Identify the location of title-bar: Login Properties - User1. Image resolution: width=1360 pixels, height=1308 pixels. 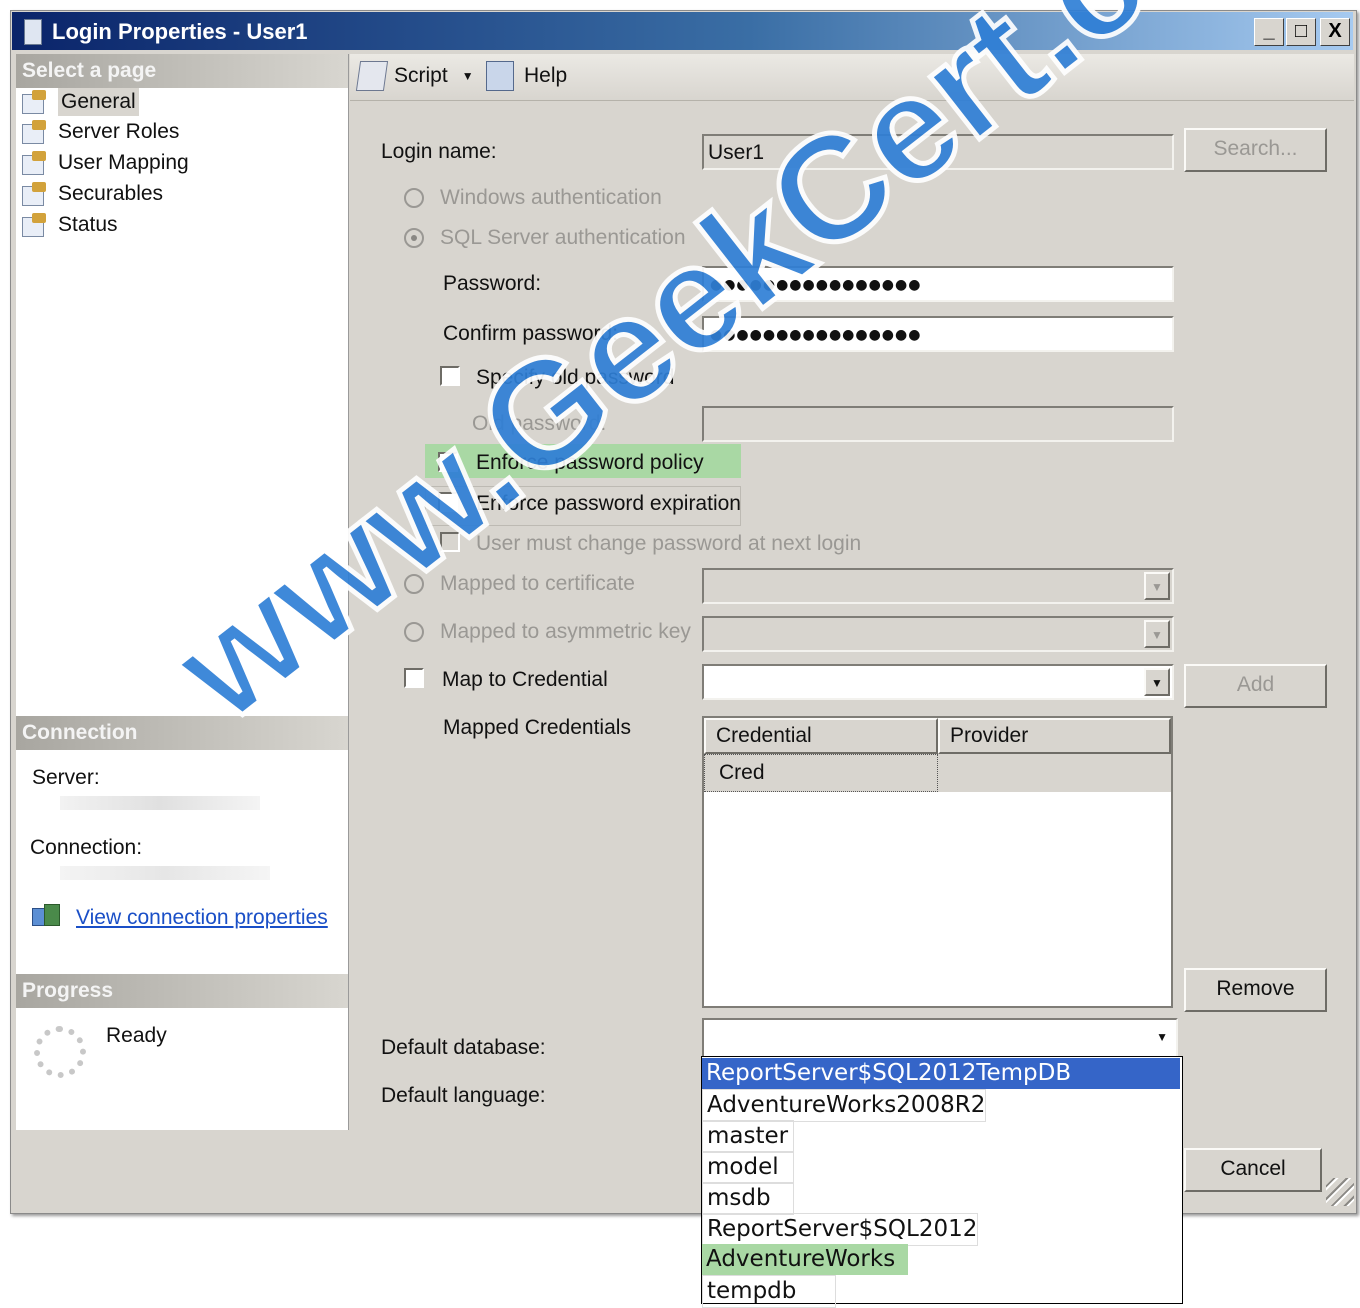
(682, 31).